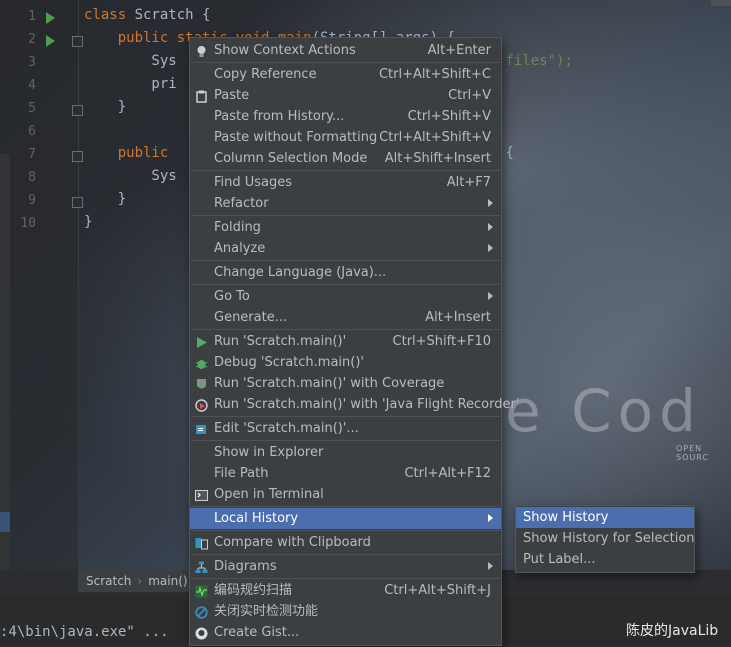  What do you see at coordinates (345, 95) in the screenshot?
I see `menu-item-paste: Paste Ctrl+V` at bounding box center [345, 95].